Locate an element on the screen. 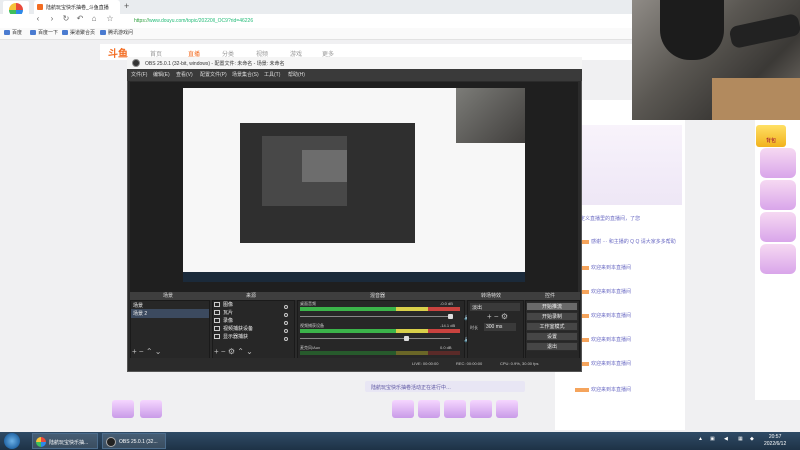  tray-keyboard-icon: ▦ is located at coordinates (740, 439).